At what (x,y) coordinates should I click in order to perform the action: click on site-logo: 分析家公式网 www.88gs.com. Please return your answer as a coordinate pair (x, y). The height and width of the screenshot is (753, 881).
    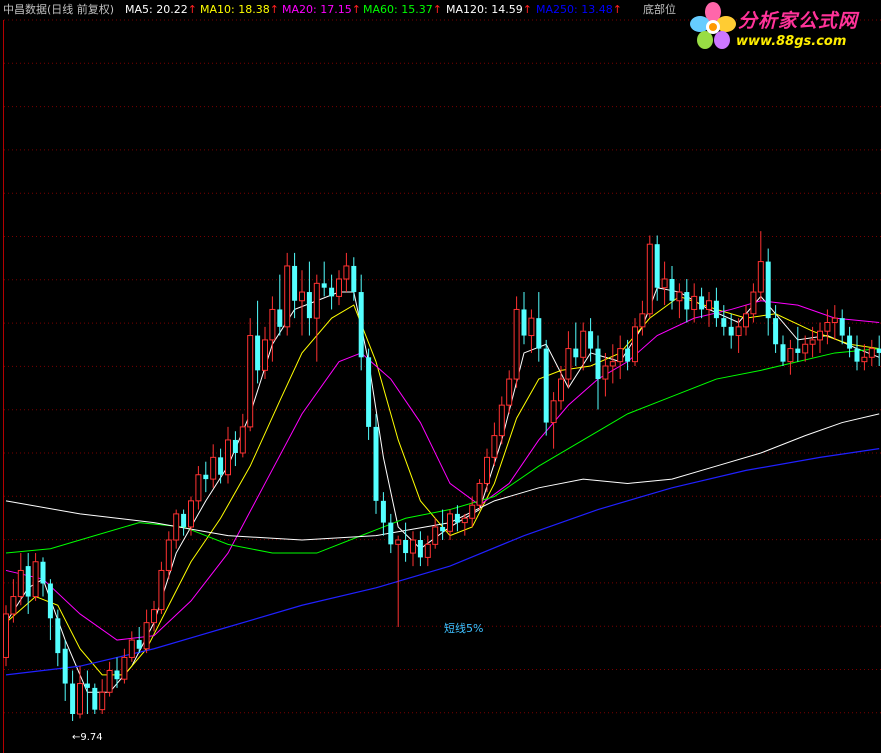
    Looking at the image, I should click on (784, 28).